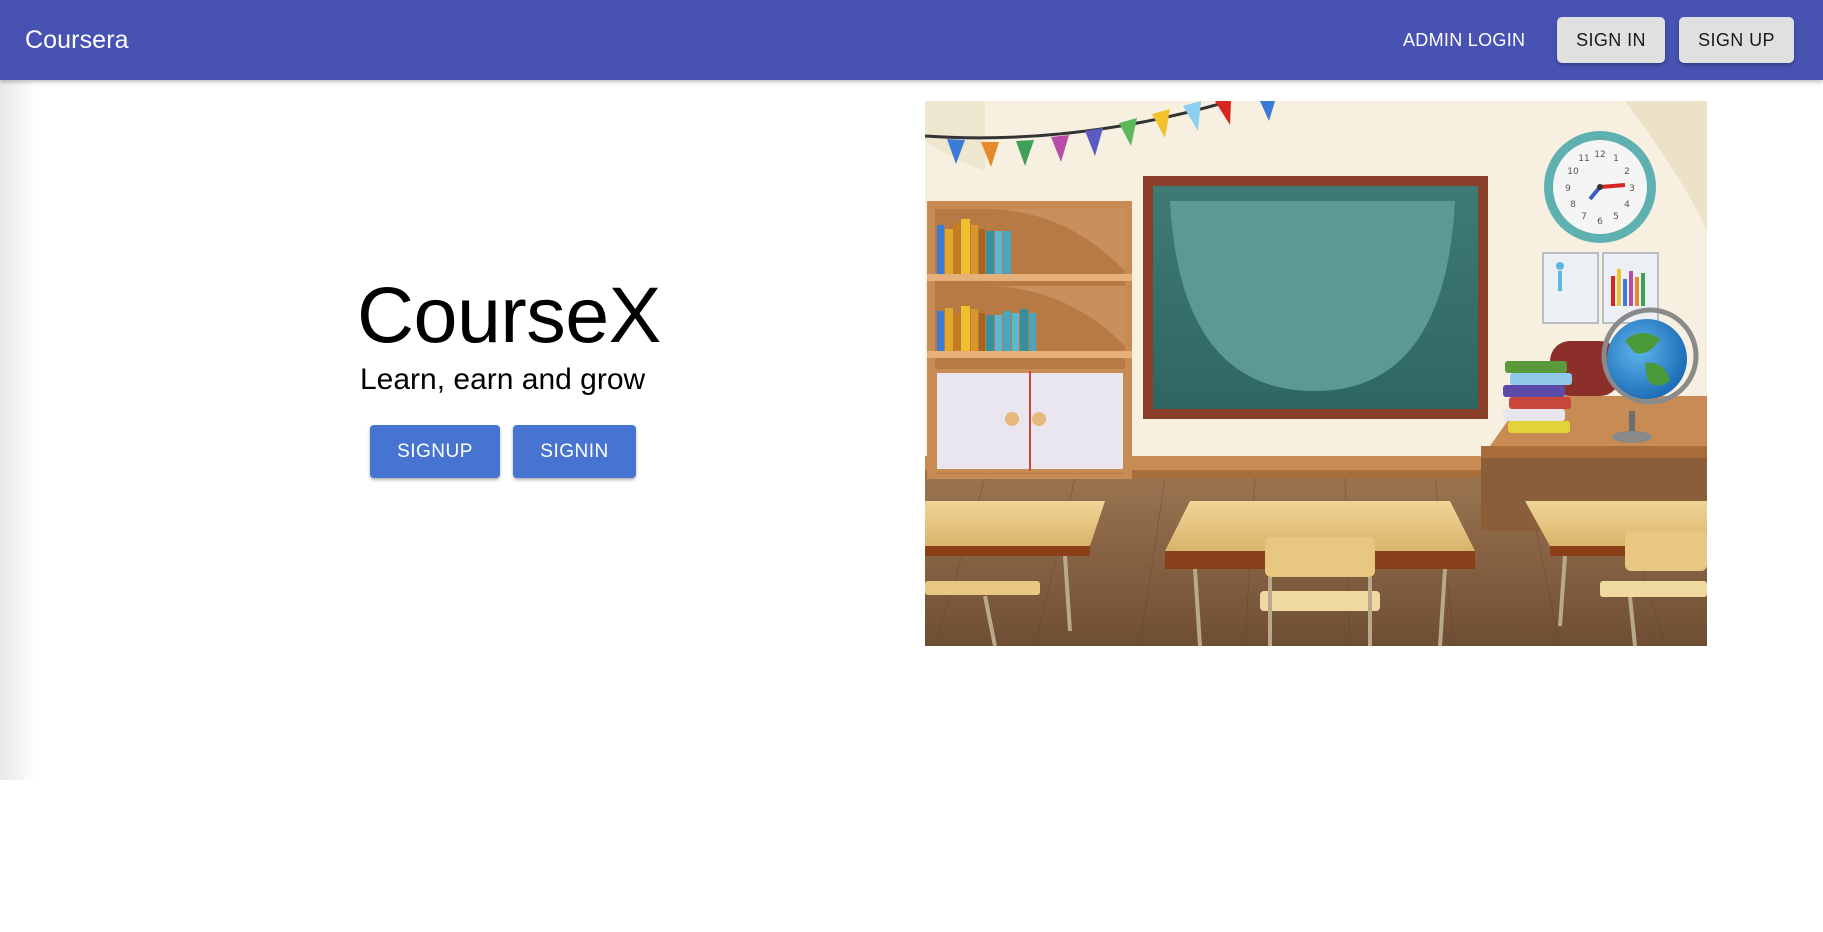 The height and width of the screenshot is (932, 1823). What do you see at coordinates (18, 430) in the screenshot?
I see `side-drawer-shadow` at bounding box center [18, 430].